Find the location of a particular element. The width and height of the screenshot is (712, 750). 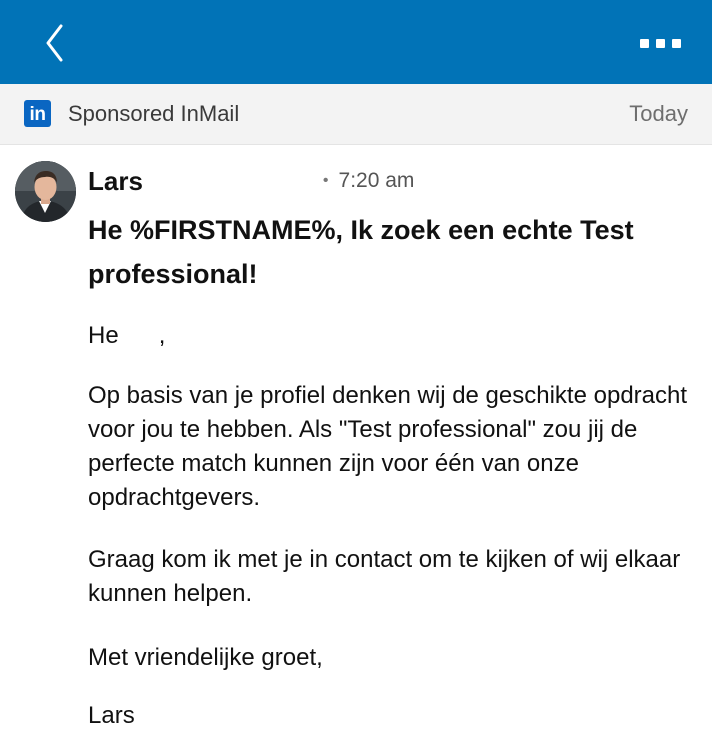

sponsored-inmail-label: Sponsored InMail is located at coordinates (154, 113).